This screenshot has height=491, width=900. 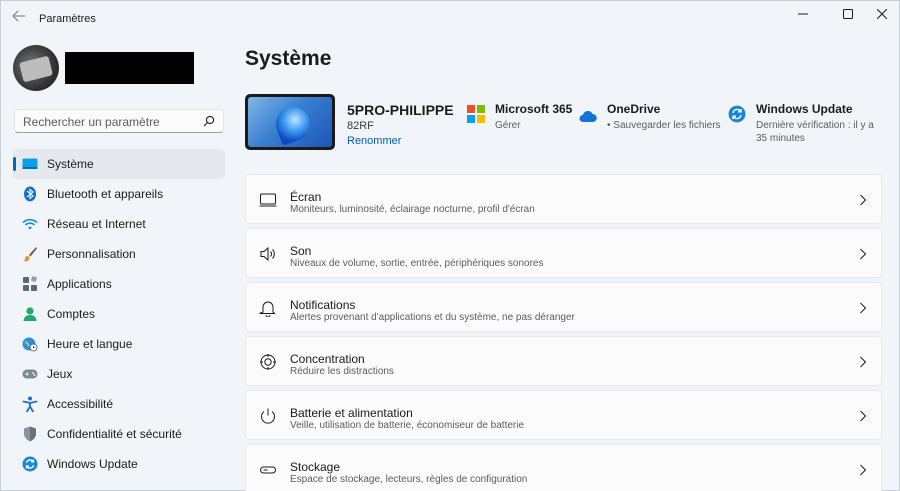 I want to click on maximize-icon, so click(x=848, y=14).